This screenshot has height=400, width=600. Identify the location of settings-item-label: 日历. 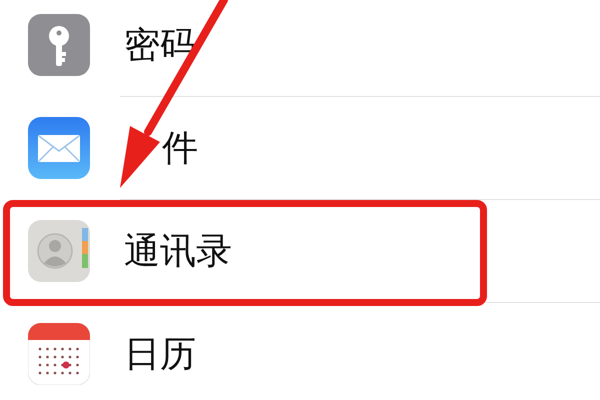
(160, 354).